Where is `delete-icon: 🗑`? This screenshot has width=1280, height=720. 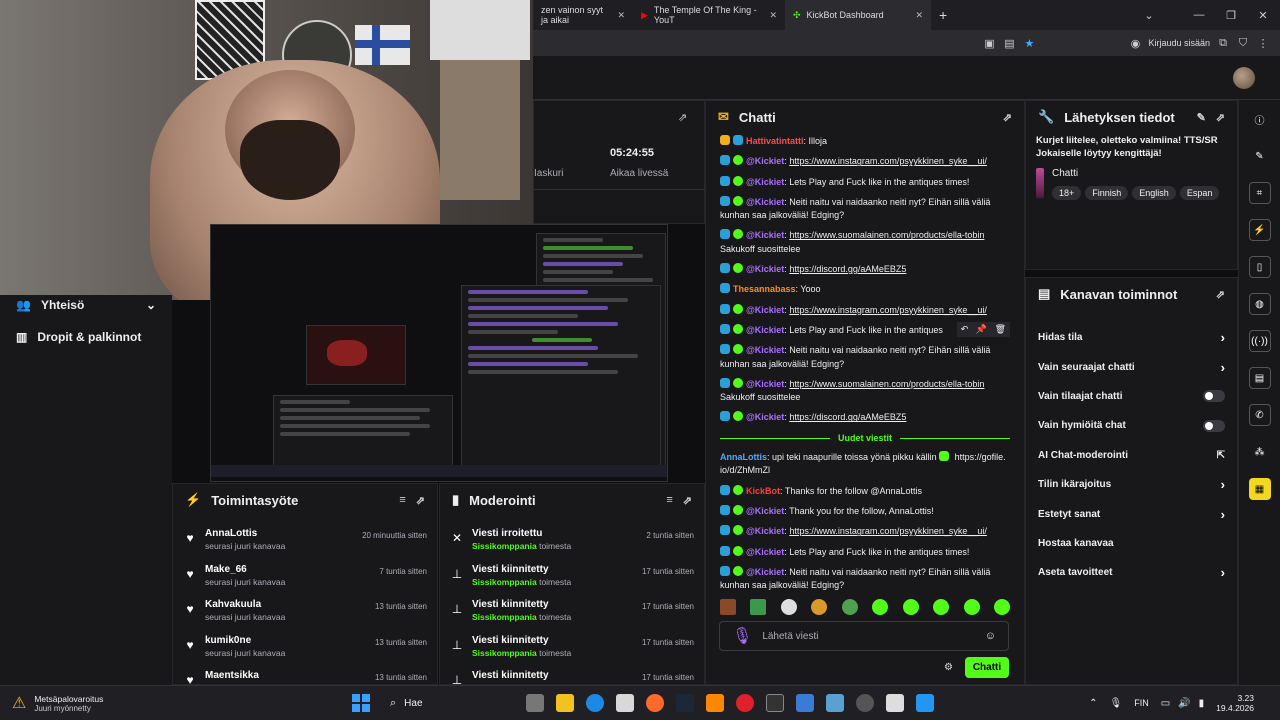
delete-icon: 🗑 is located at coordinates (1000, 329).